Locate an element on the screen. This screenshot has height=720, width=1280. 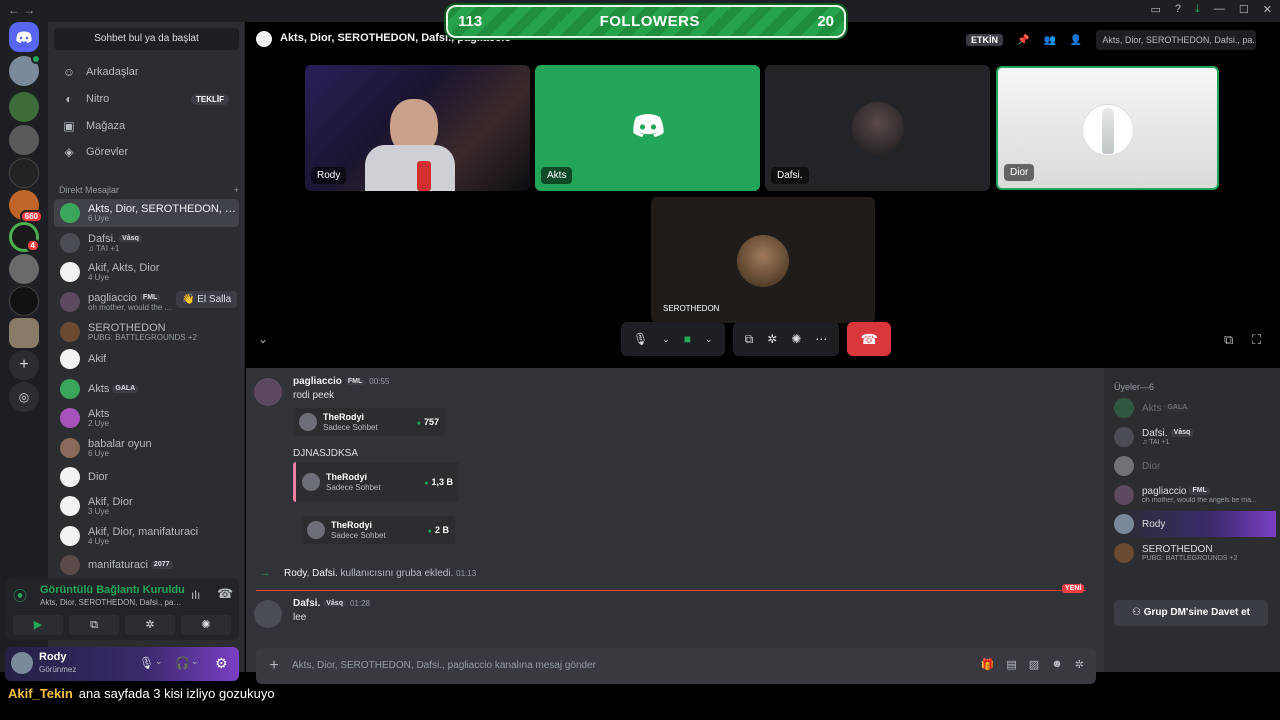
dm-item: babalar oyun 6 Üye is located at coordinates (146, 448).